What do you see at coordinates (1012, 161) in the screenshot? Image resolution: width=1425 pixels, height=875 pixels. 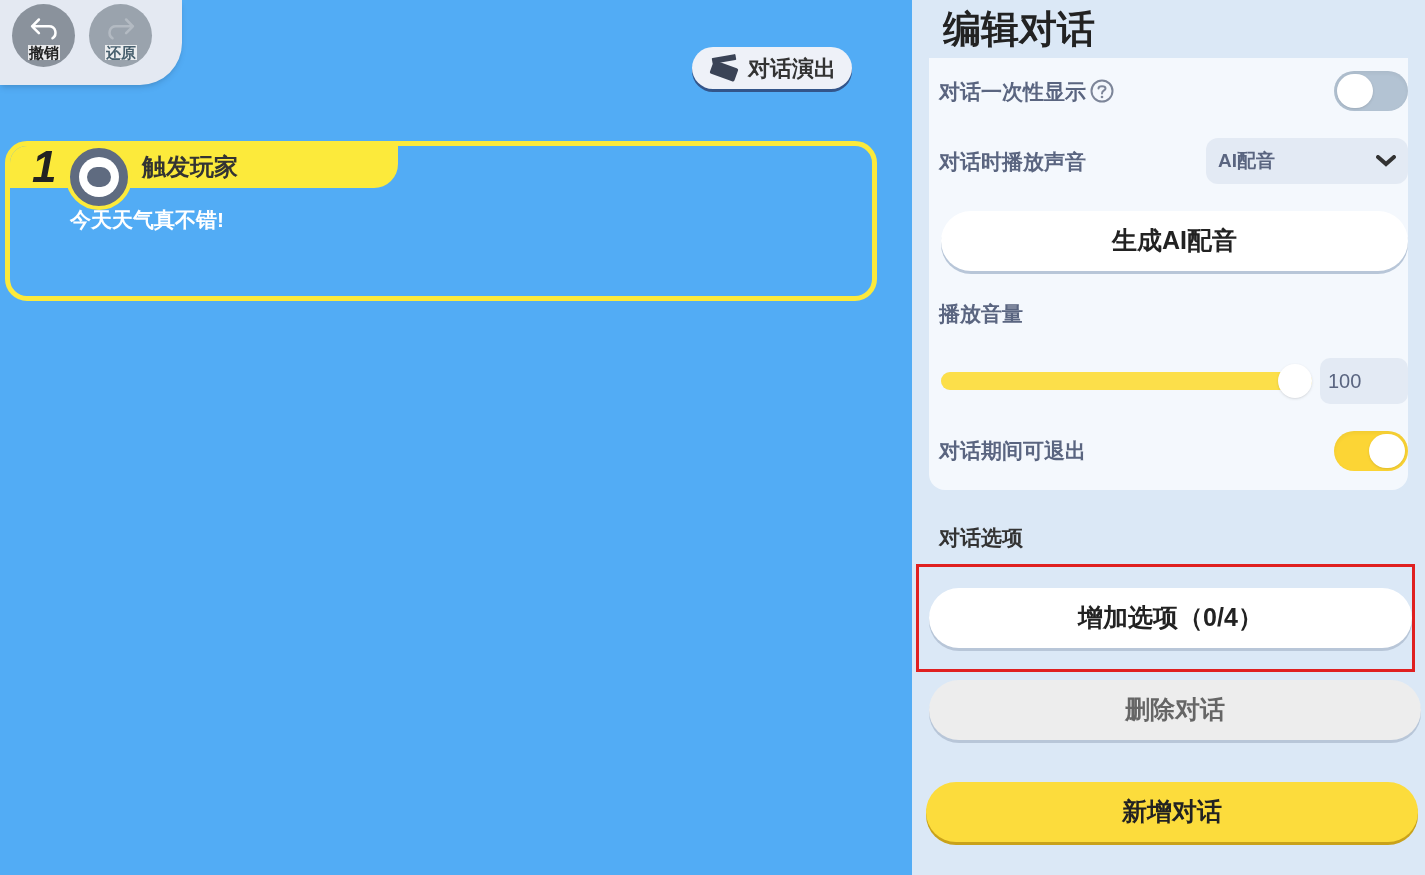 I see `setting-label: 对话时播放声音` at bounding box center [1012, 161].